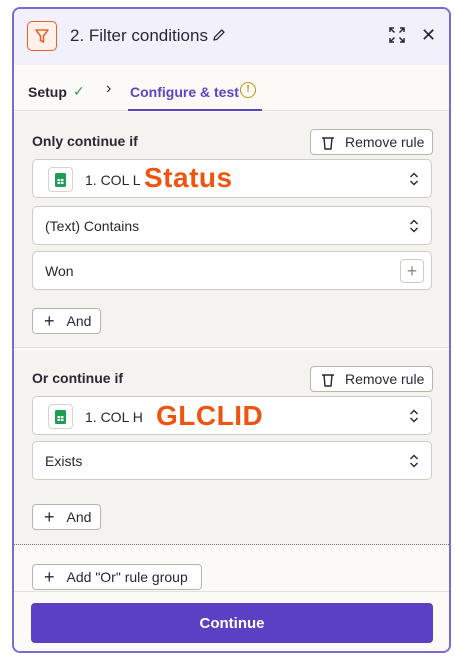 Image resolution: width=455 pixels, height=663 pixels. Describe the element at coordinates (231, 544) in the screenshot. I see `divider` at that location.